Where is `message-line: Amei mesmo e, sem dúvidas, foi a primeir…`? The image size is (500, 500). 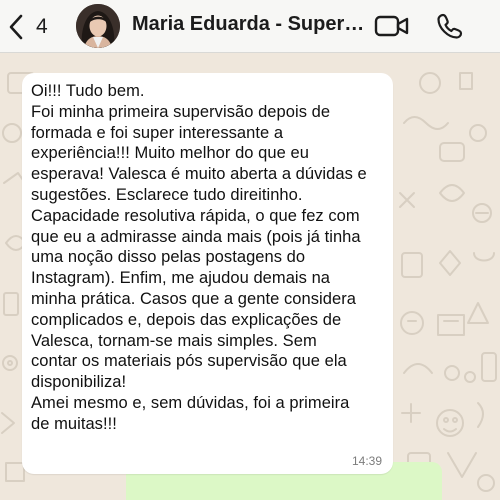
message-line: Amei mesmo e, sem dúvidas, foi a primeir… is located at coordinates (190, 402).